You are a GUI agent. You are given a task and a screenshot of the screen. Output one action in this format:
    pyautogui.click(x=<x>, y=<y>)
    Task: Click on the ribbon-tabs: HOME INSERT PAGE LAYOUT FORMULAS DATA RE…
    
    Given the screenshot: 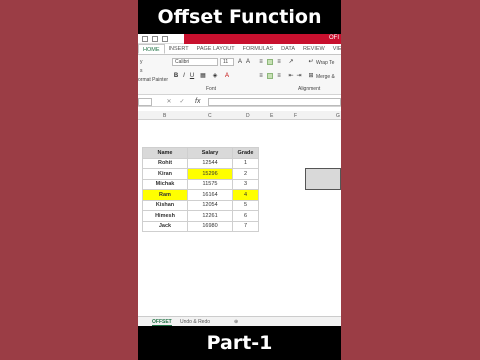 What is the action you would take?
    pyautogui.click(x=239, y=49)
    